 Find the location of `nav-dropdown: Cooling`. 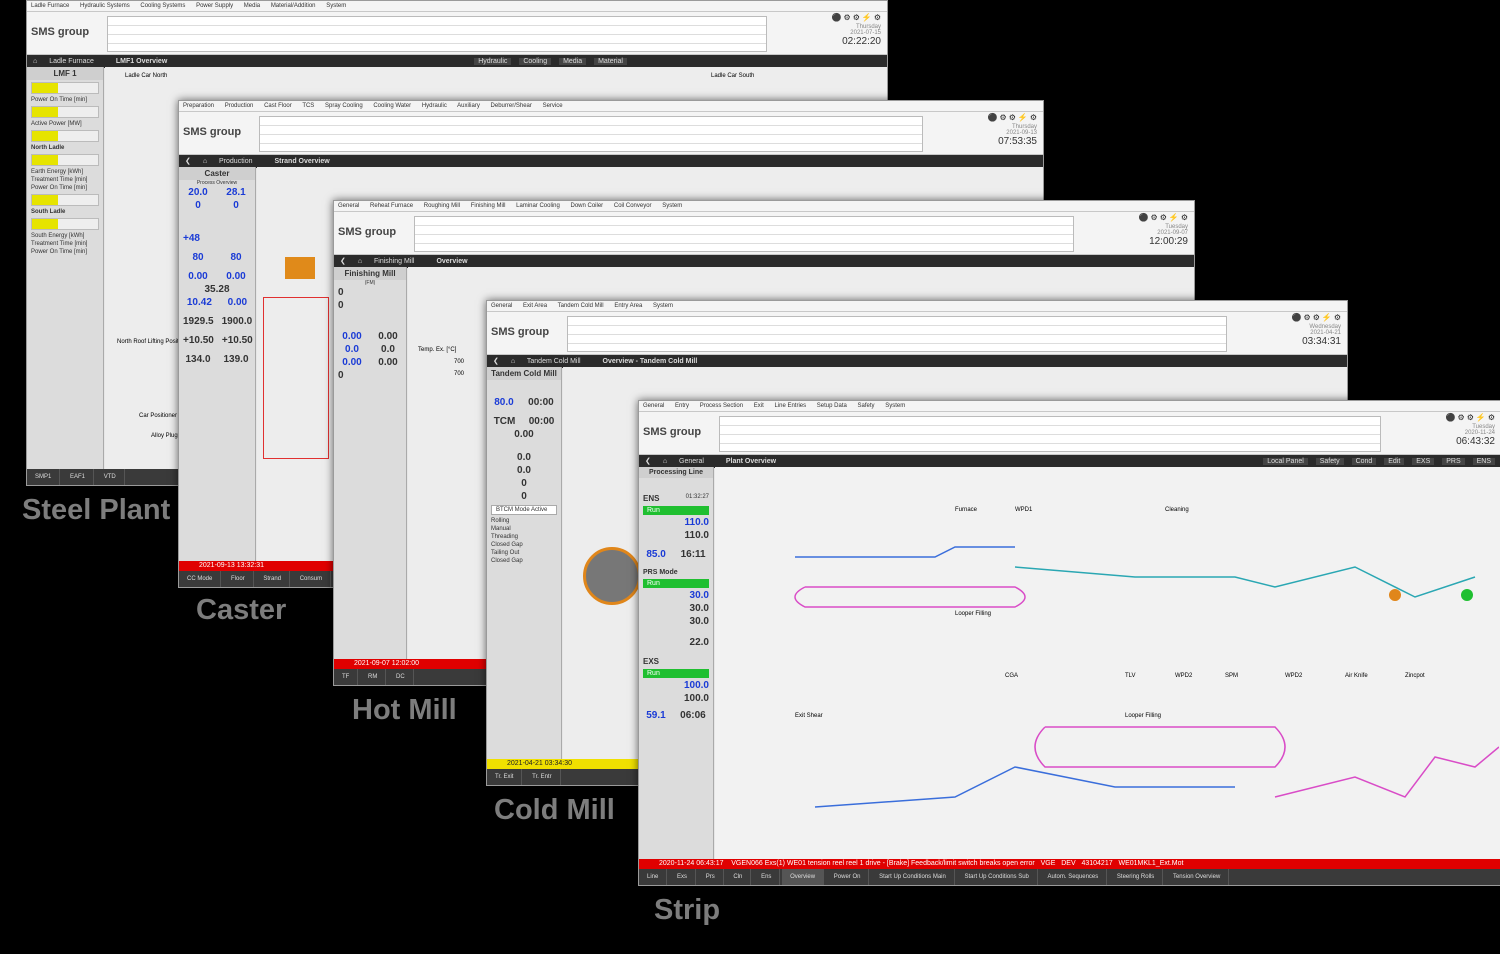

nav-dropdown: Cooling is located at coordinates (535, 61).